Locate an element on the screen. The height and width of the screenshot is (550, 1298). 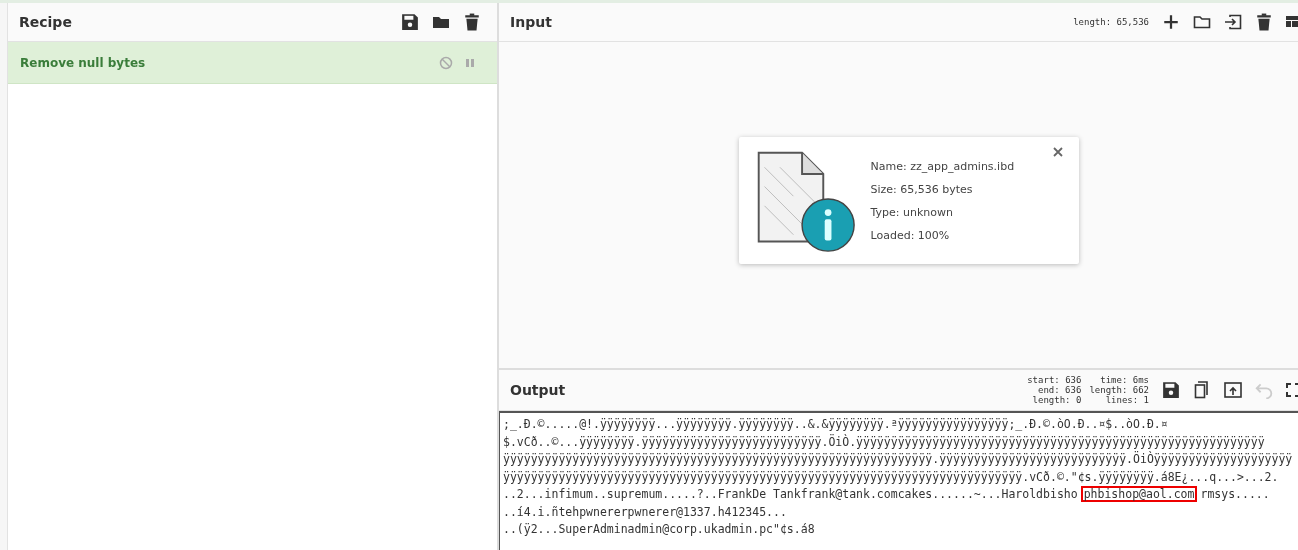
fullscreen-icon is located at coordinates (1292, 390).